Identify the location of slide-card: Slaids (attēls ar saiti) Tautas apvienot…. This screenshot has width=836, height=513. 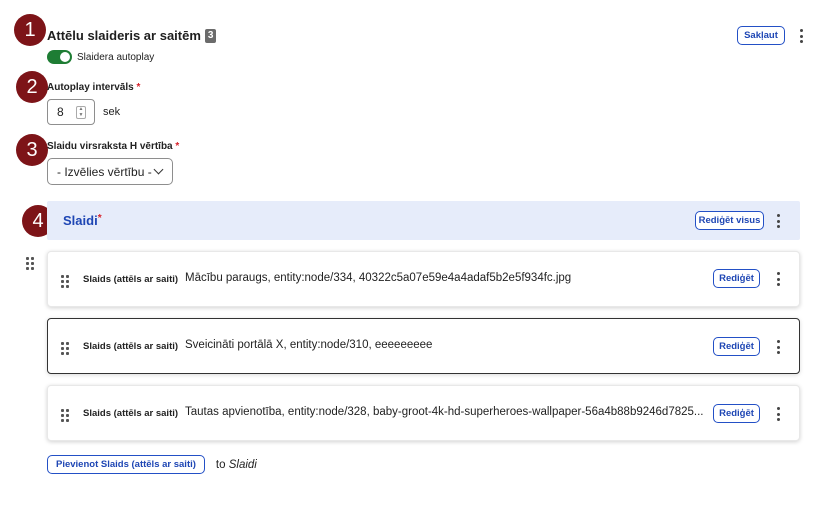
(423, 413).